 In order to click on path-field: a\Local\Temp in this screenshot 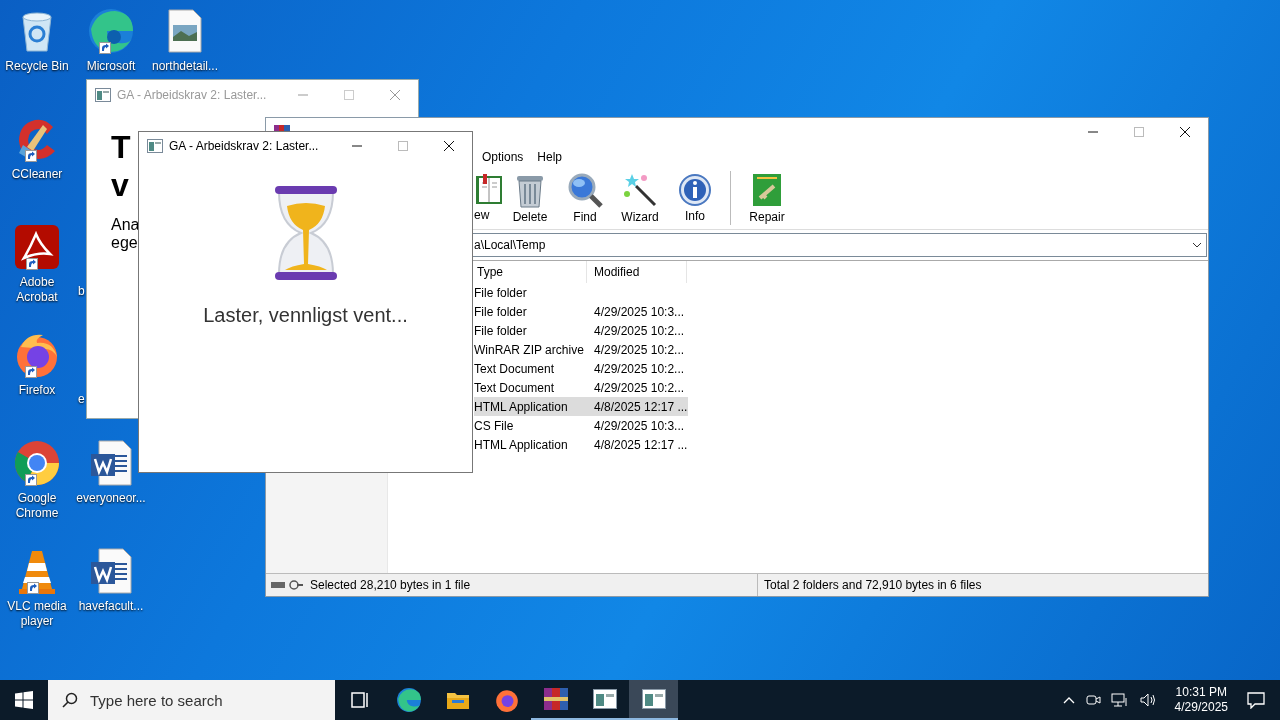, I will do `click(510, 245)`.